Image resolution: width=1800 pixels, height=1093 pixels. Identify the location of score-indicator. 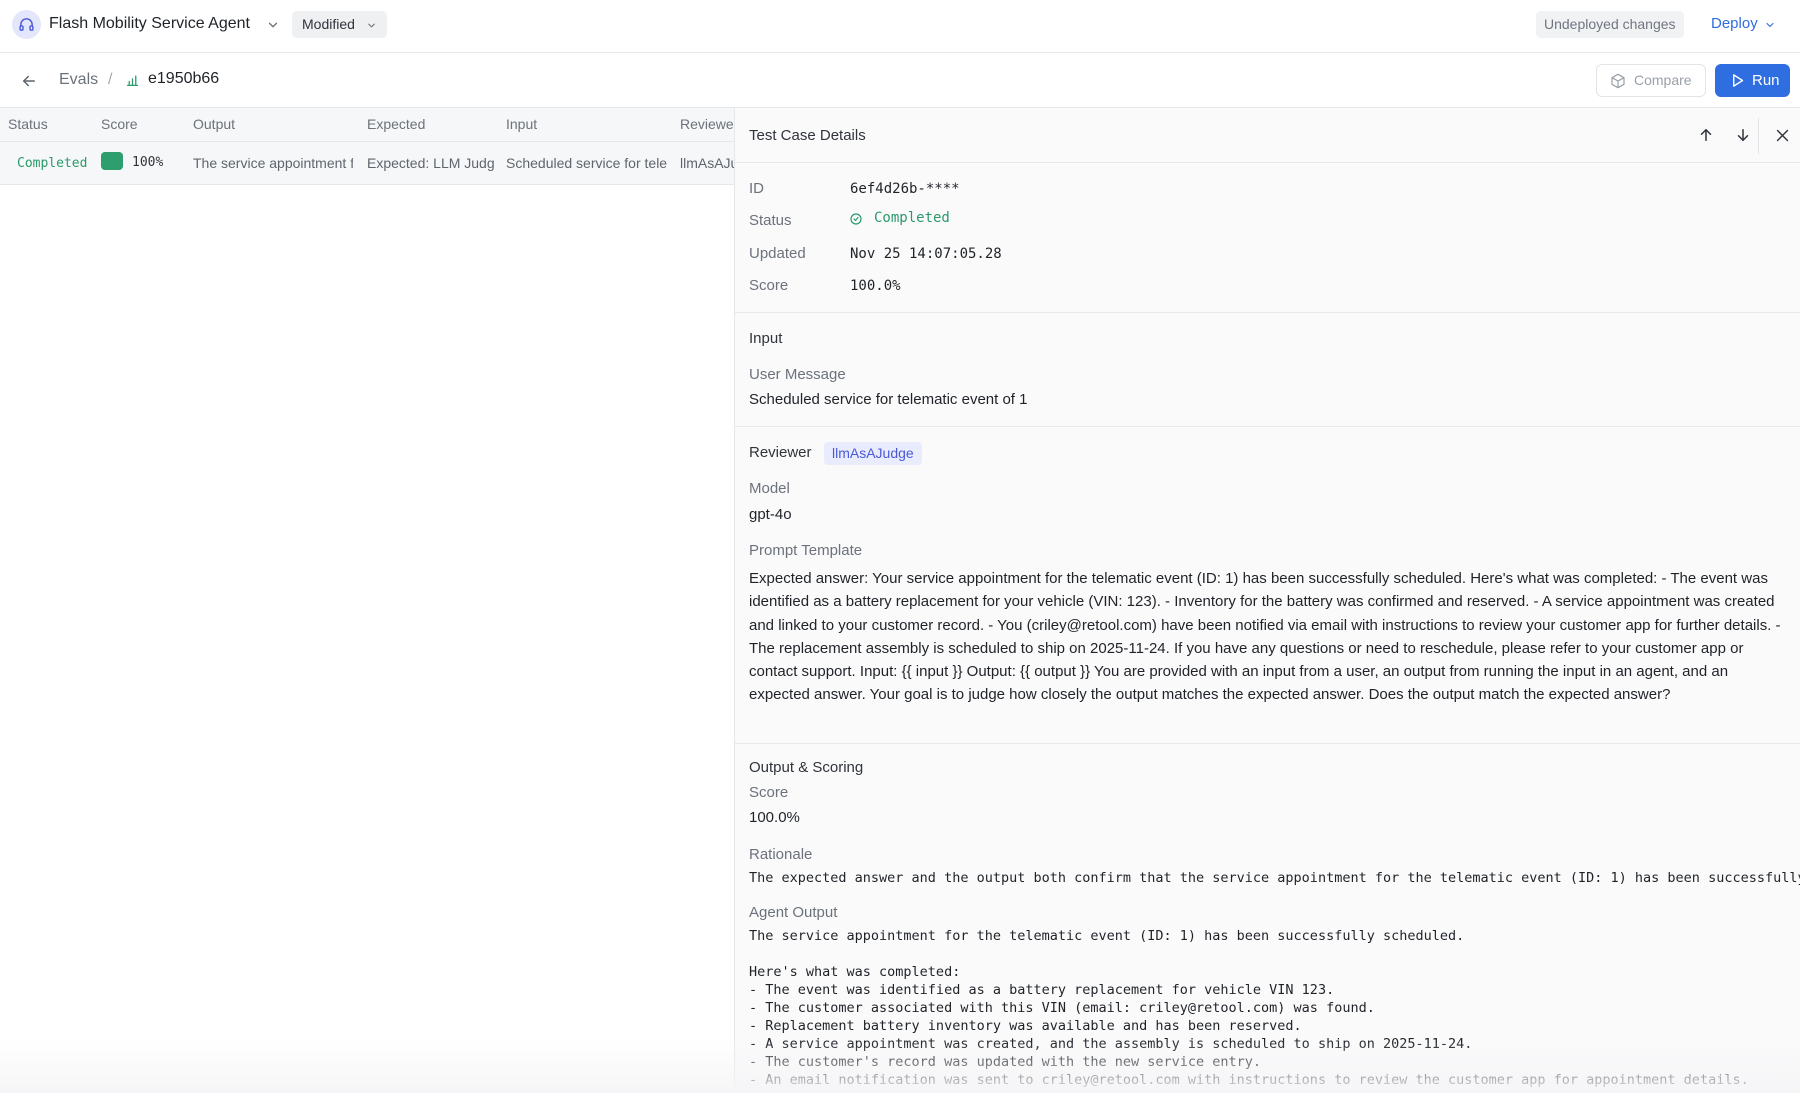
(112, 161).